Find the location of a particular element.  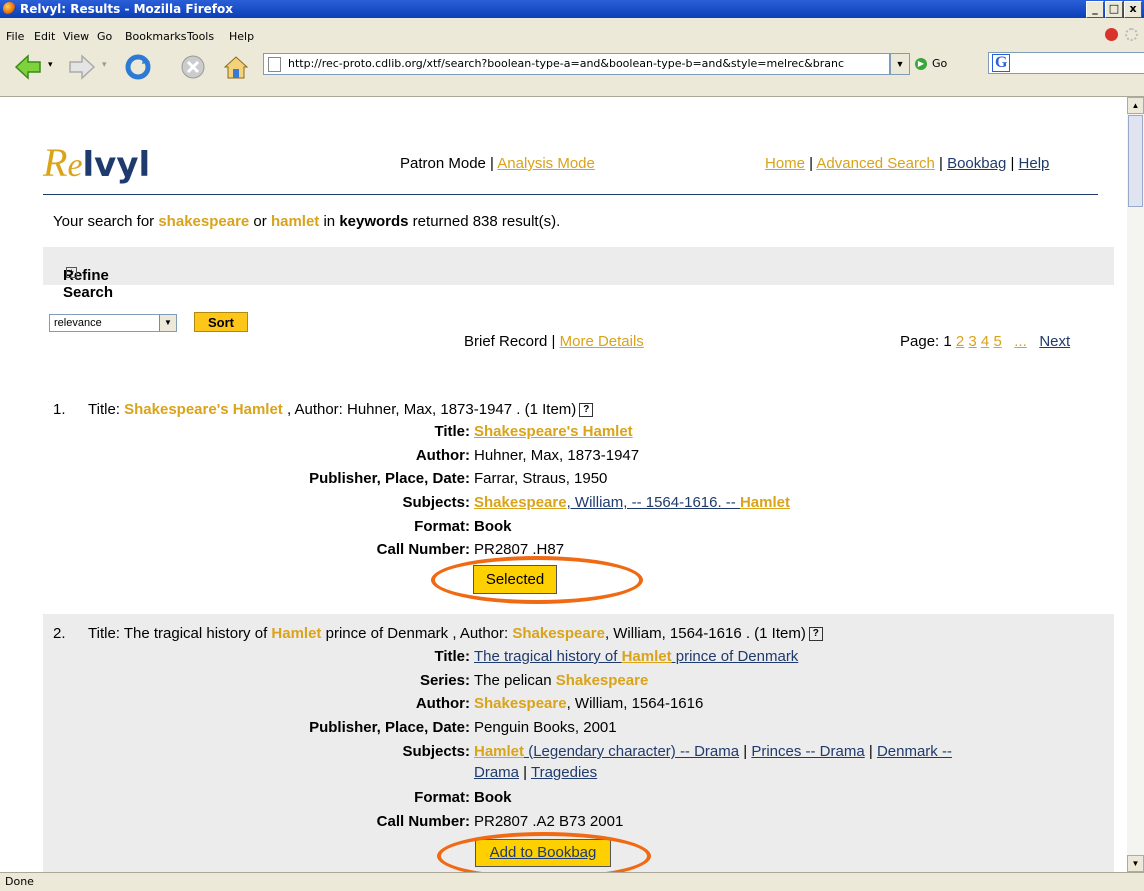

url-dropdown-button: ▼ is located at coordinates (900, 64).